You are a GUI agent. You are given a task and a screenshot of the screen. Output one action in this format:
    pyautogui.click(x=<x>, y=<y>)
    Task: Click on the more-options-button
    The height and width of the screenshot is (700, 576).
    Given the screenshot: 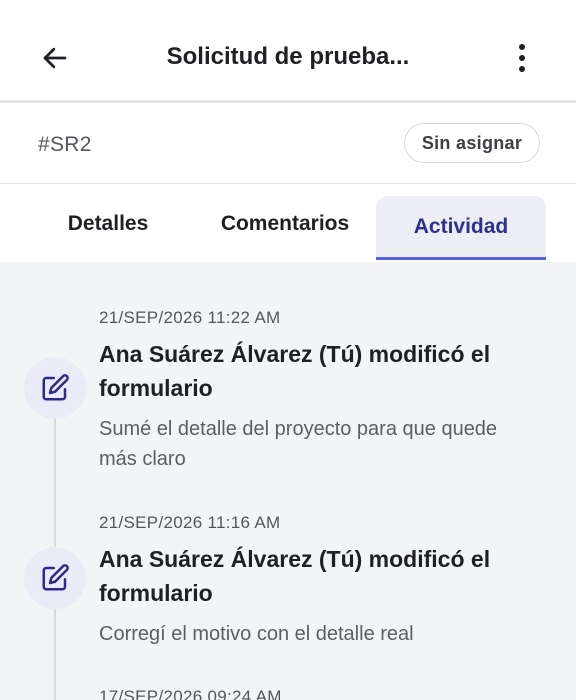 What is the action you would take?
    pyautogui.click(x=522, y=58)
    